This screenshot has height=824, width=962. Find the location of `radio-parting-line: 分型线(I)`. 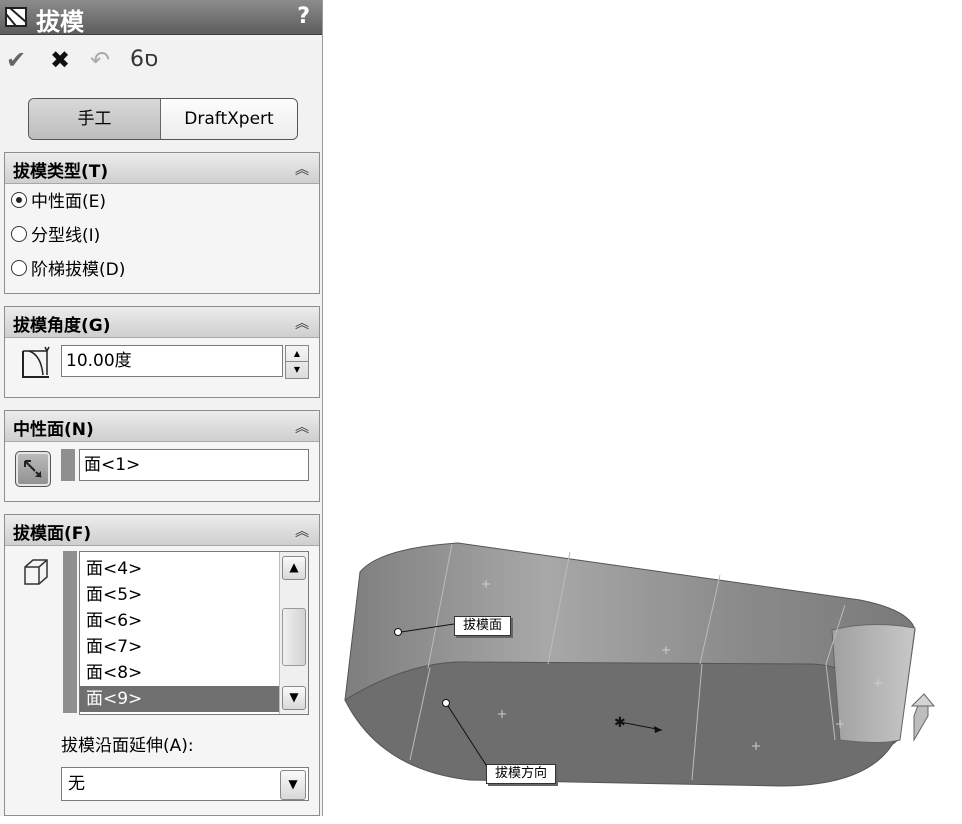

radio-parting-line: 分型线(I) is located at coordinates (55, 236).